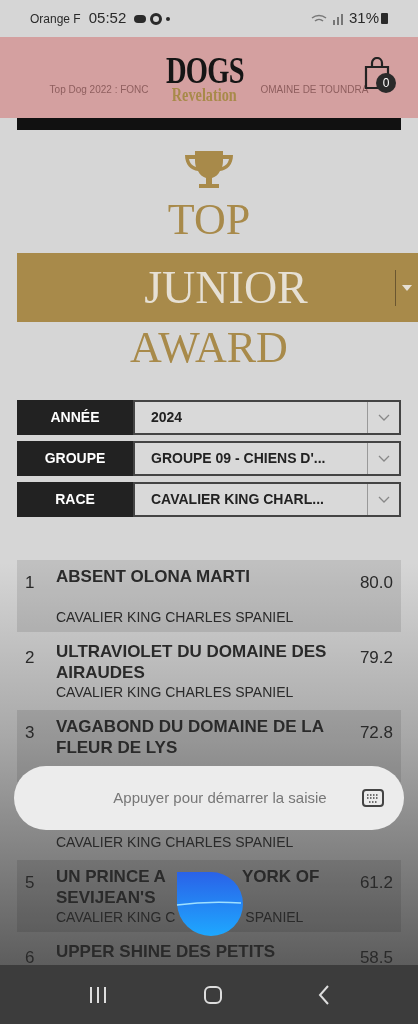 The width and height of the screenshot is (418, 1024). I want to click on filter-value: 2024, so click(167, 417).